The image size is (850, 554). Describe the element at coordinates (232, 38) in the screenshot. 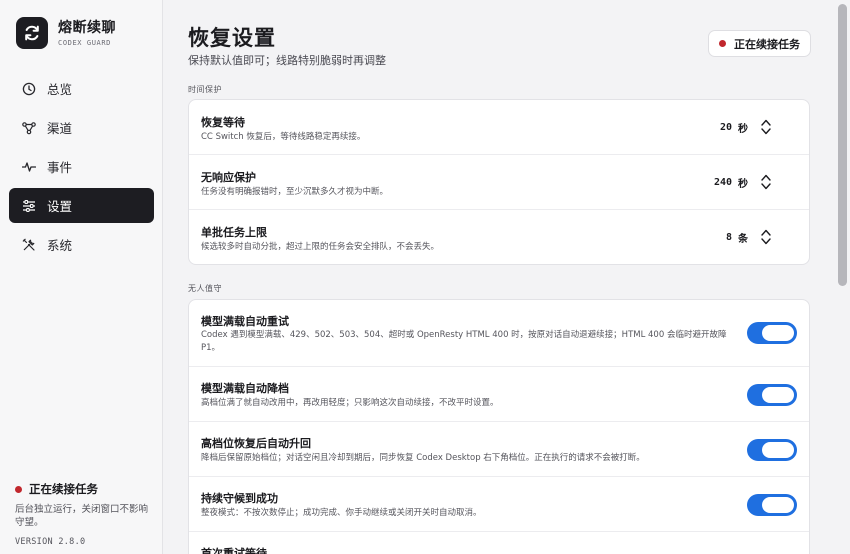

I see `page-title: 恢复设置` at that location.